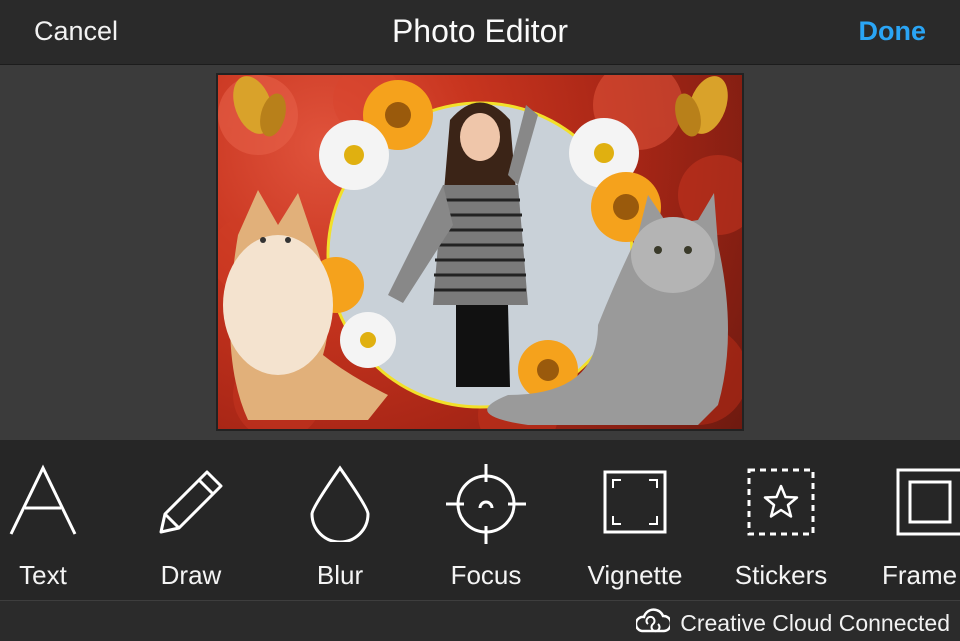  What do you see at coordinates (486, 575) in the screenshot?
I see `tool-label: Focus` at bounding box center [486, 575].